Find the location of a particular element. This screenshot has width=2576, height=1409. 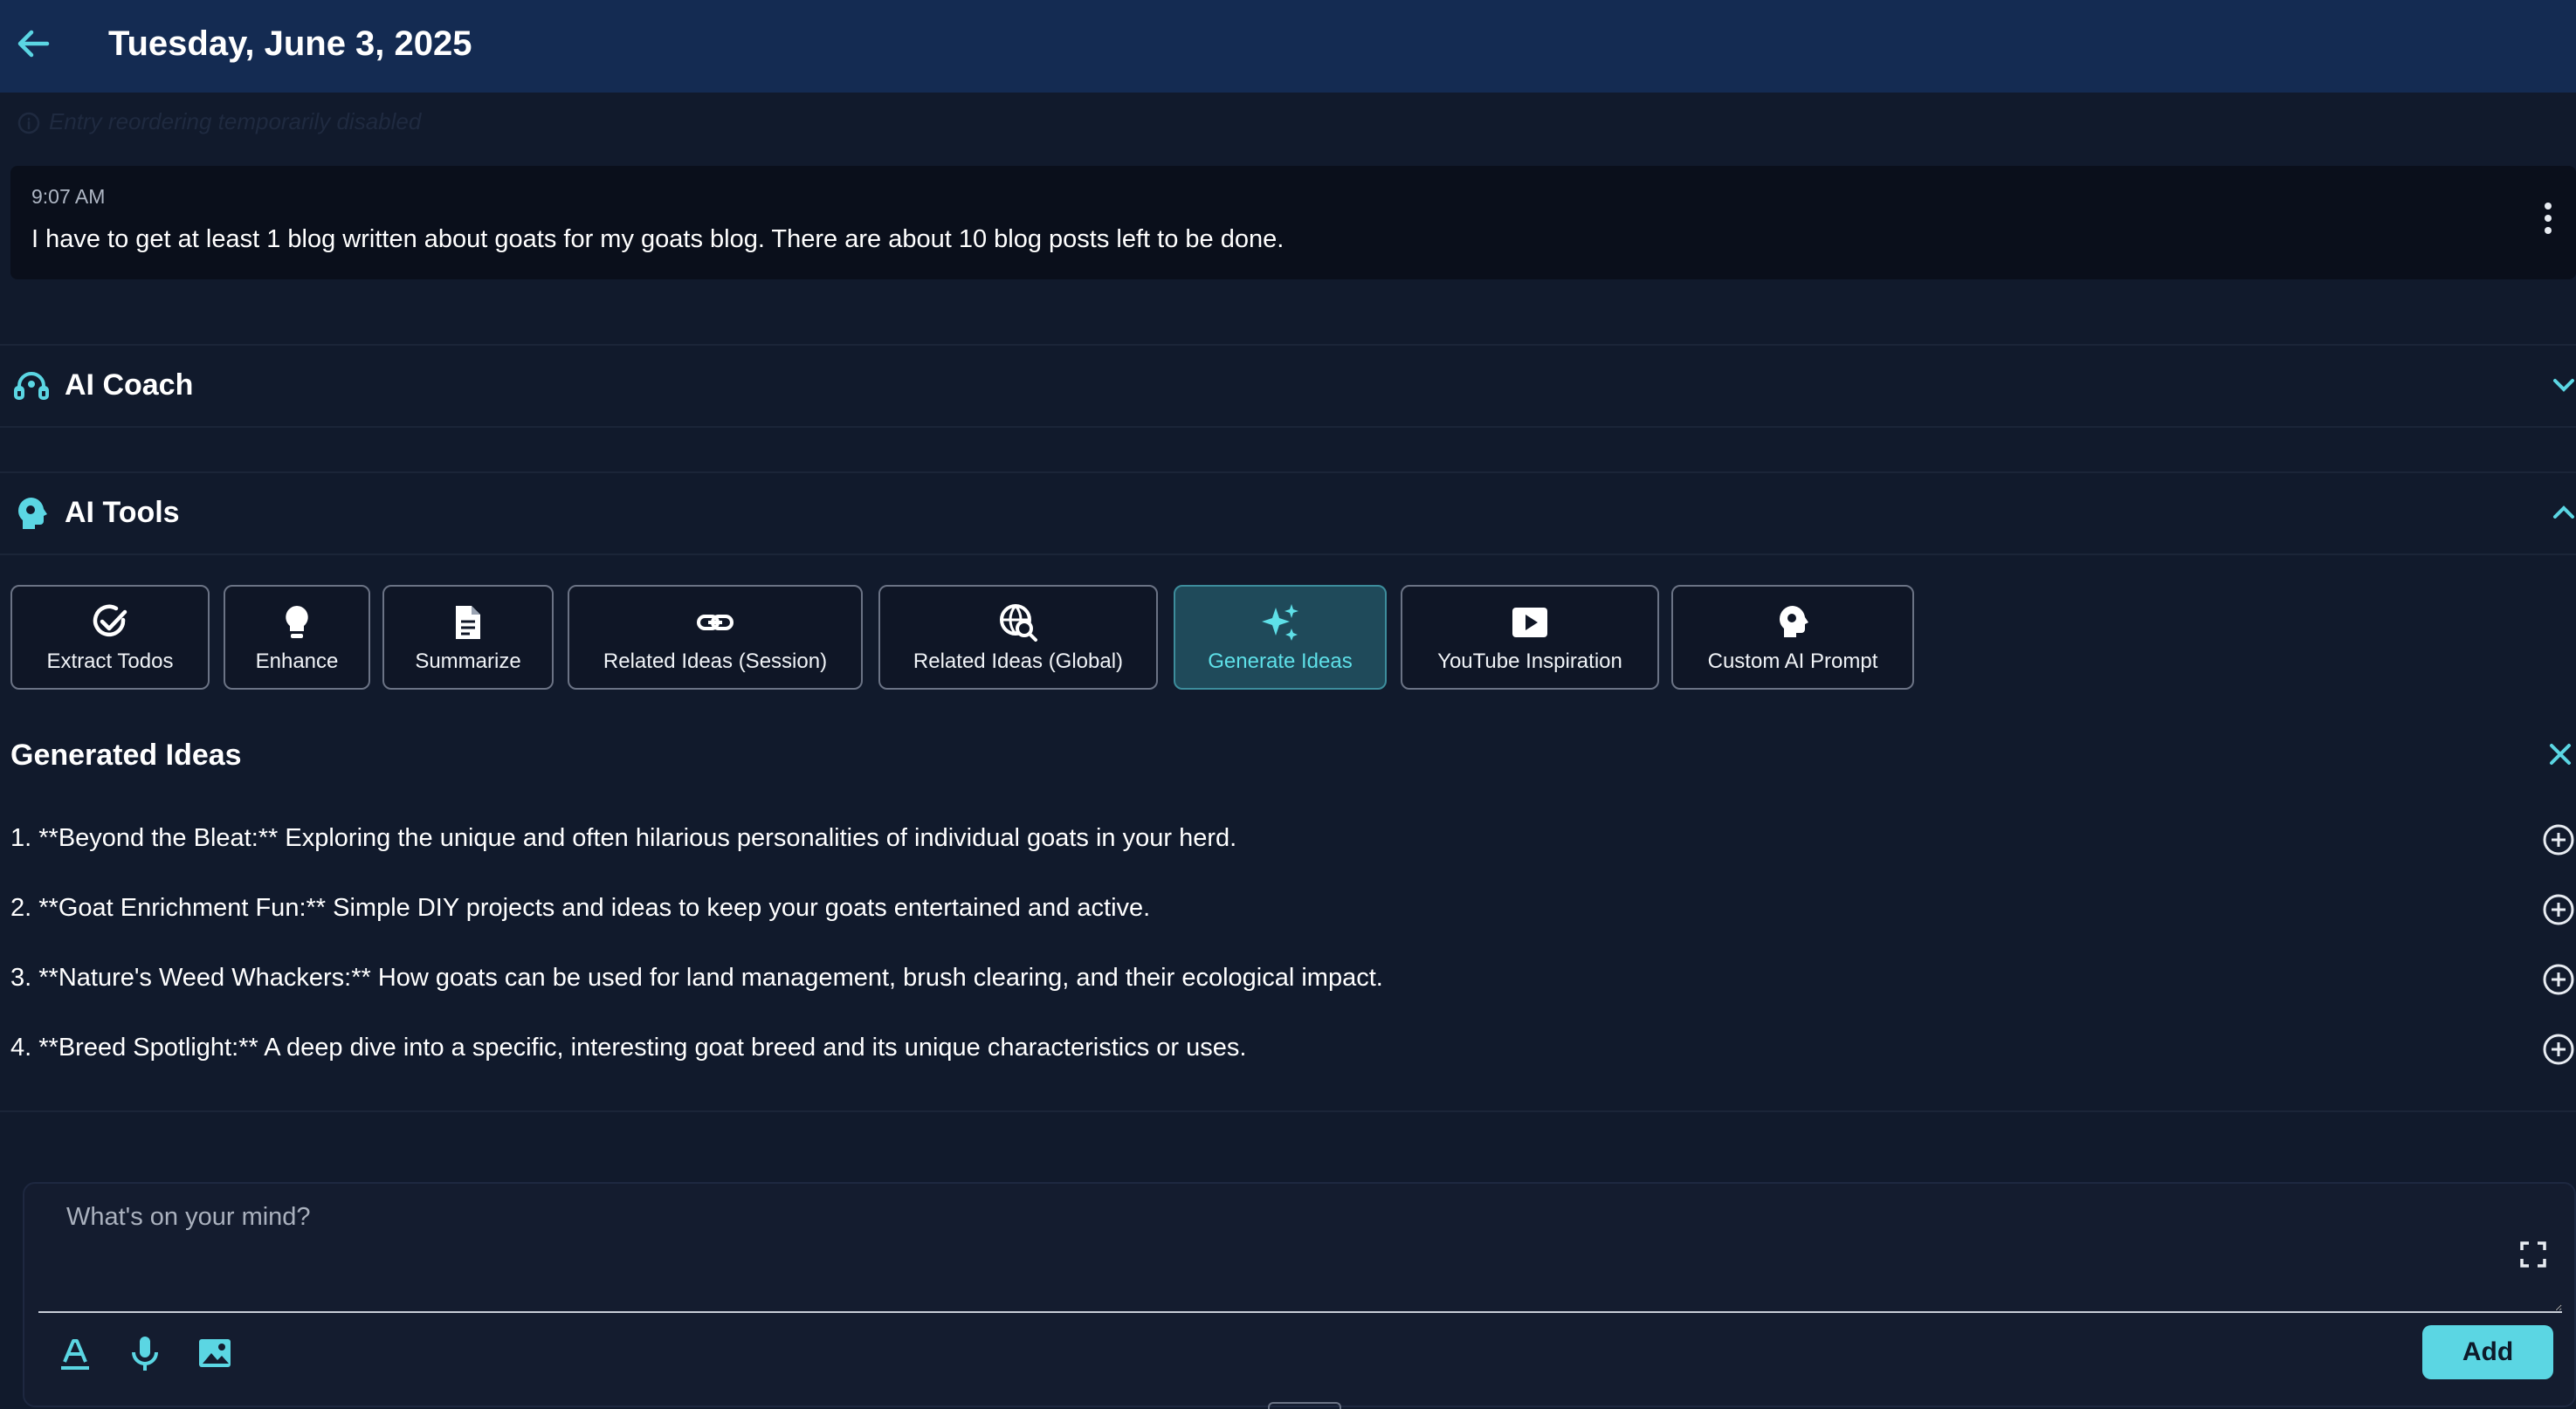

tool-label: YouTube Inspiration is located at coordinates (1529, 661).